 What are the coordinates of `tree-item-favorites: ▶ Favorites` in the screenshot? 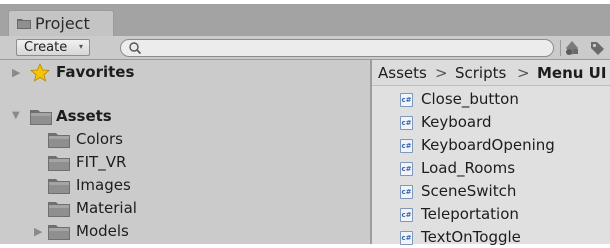 It's located at (137, 73).